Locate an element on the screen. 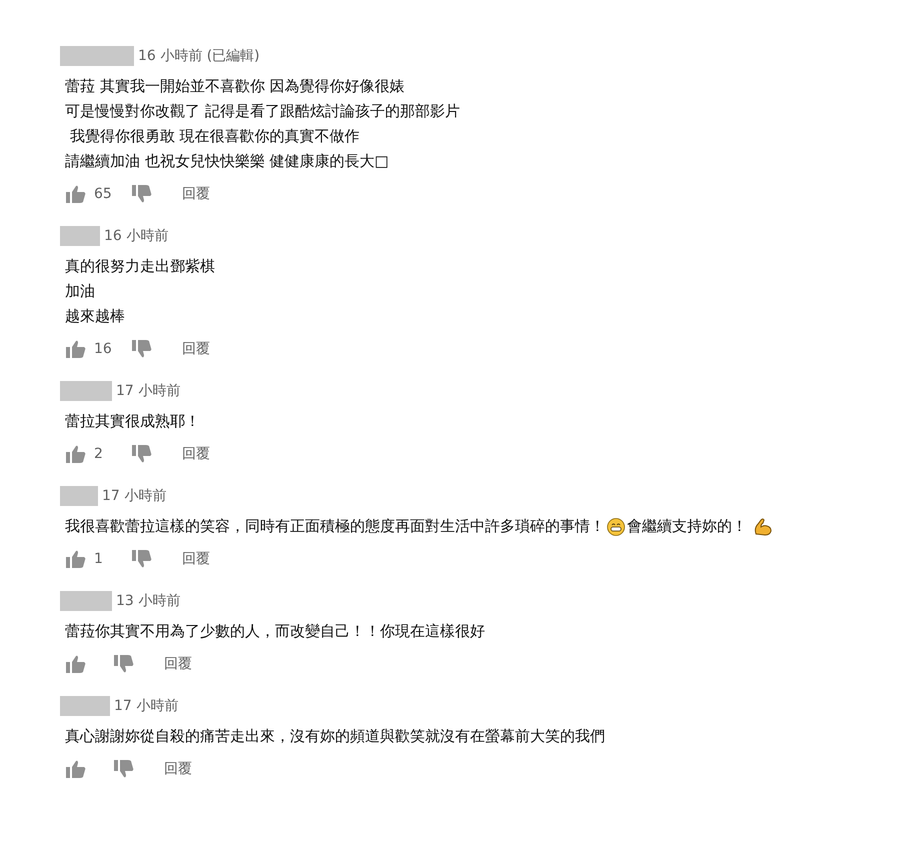 The image size is (911, 864). comment-text: 蕾拉其實很成熟耶！ is located at coordinates (132, 421).